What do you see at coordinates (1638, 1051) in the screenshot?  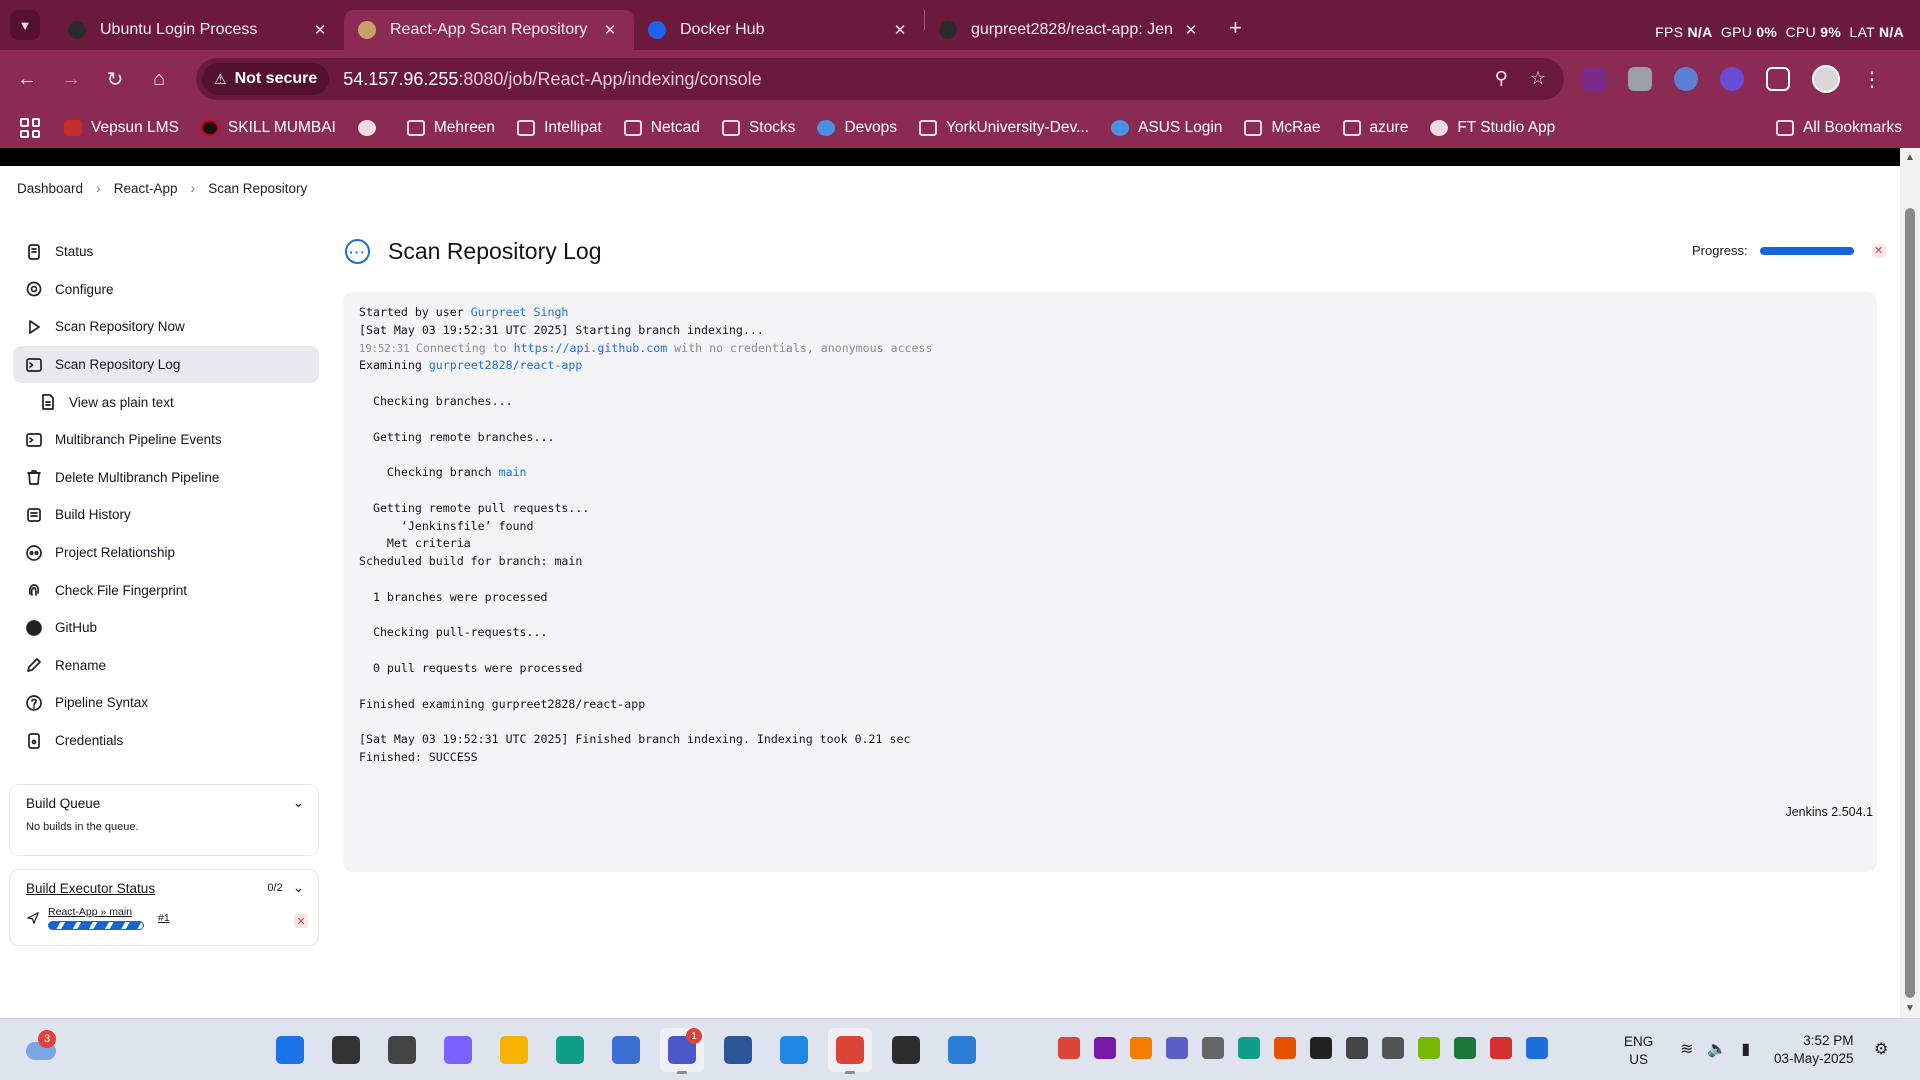 I see `language-indicator: ENG US` at bounding box center [1638, 1051].